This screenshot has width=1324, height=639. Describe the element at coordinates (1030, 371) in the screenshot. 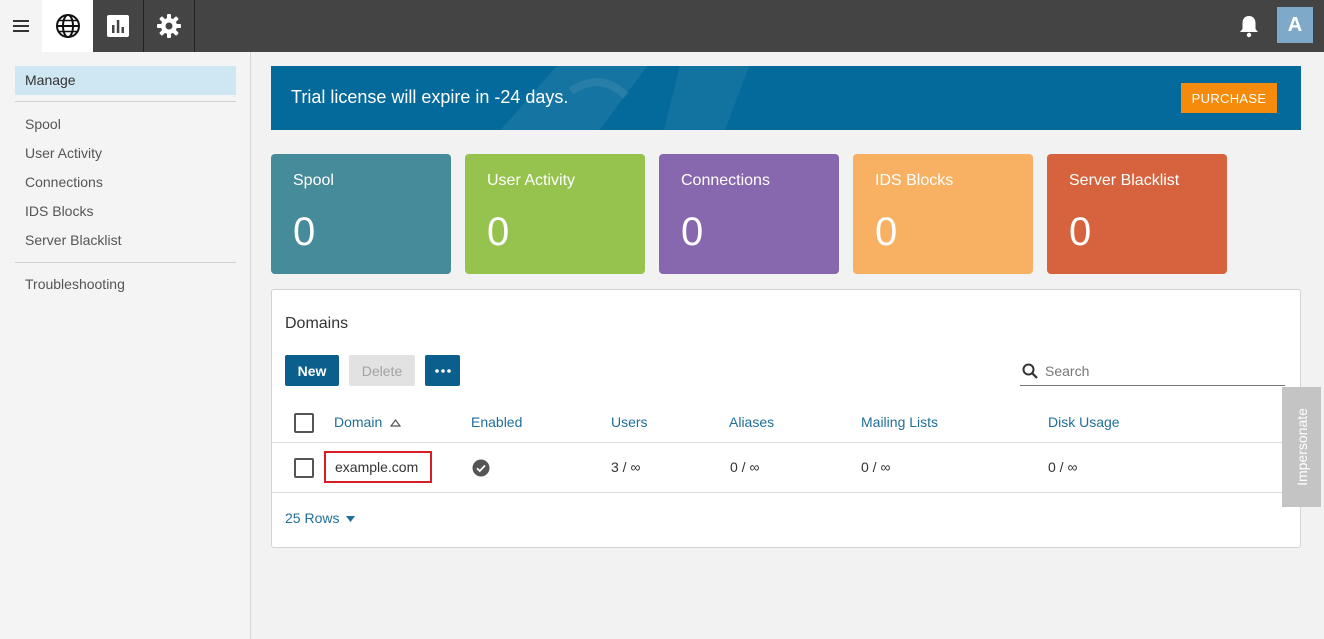

I see `search-icon` at that location.